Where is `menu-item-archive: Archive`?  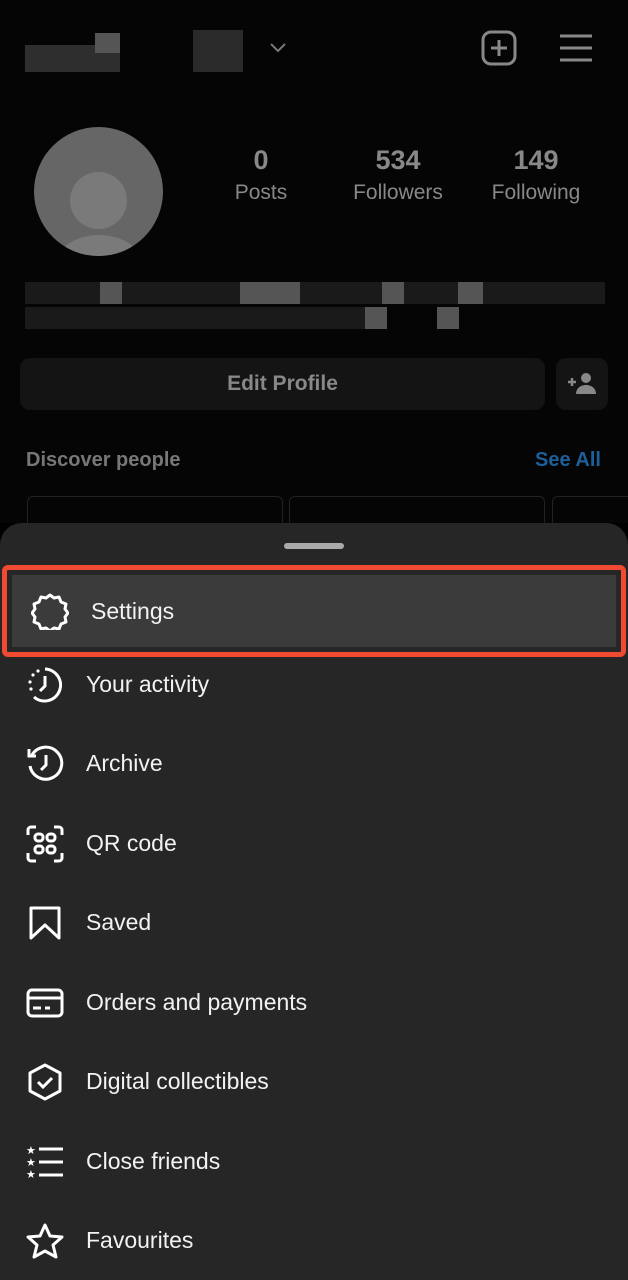 menu-item-archive: Archive is located at coordinates (314, 763).